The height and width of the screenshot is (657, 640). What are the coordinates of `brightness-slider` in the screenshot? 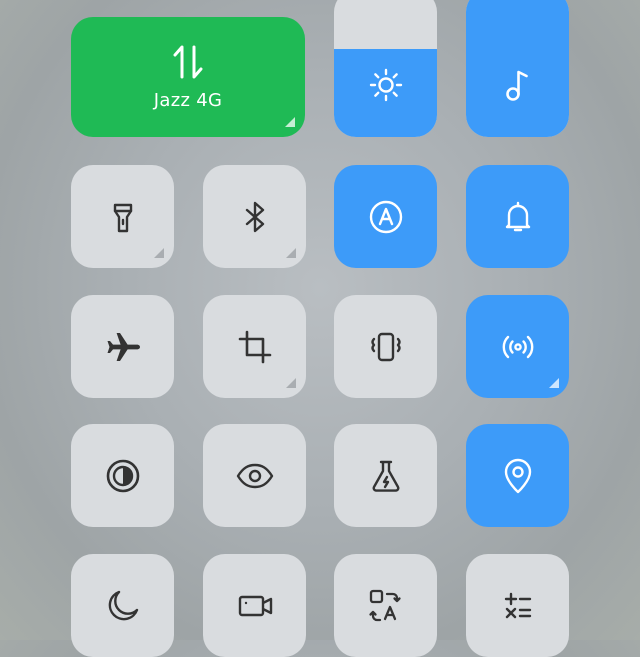 It's located at (385, 68).